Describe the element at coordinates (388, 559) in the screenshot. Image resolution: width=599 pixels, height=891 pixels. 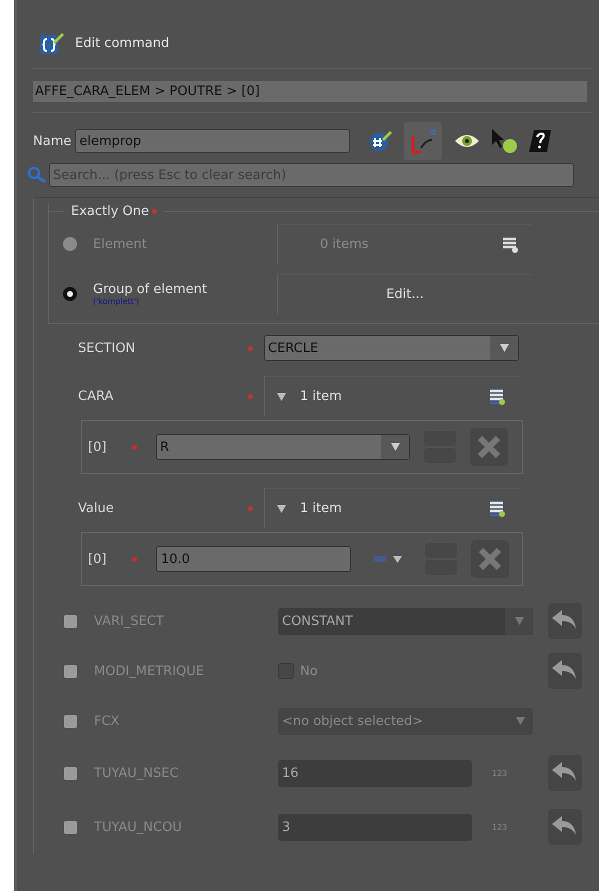
I see `unit-dropdown-icon` at that location.